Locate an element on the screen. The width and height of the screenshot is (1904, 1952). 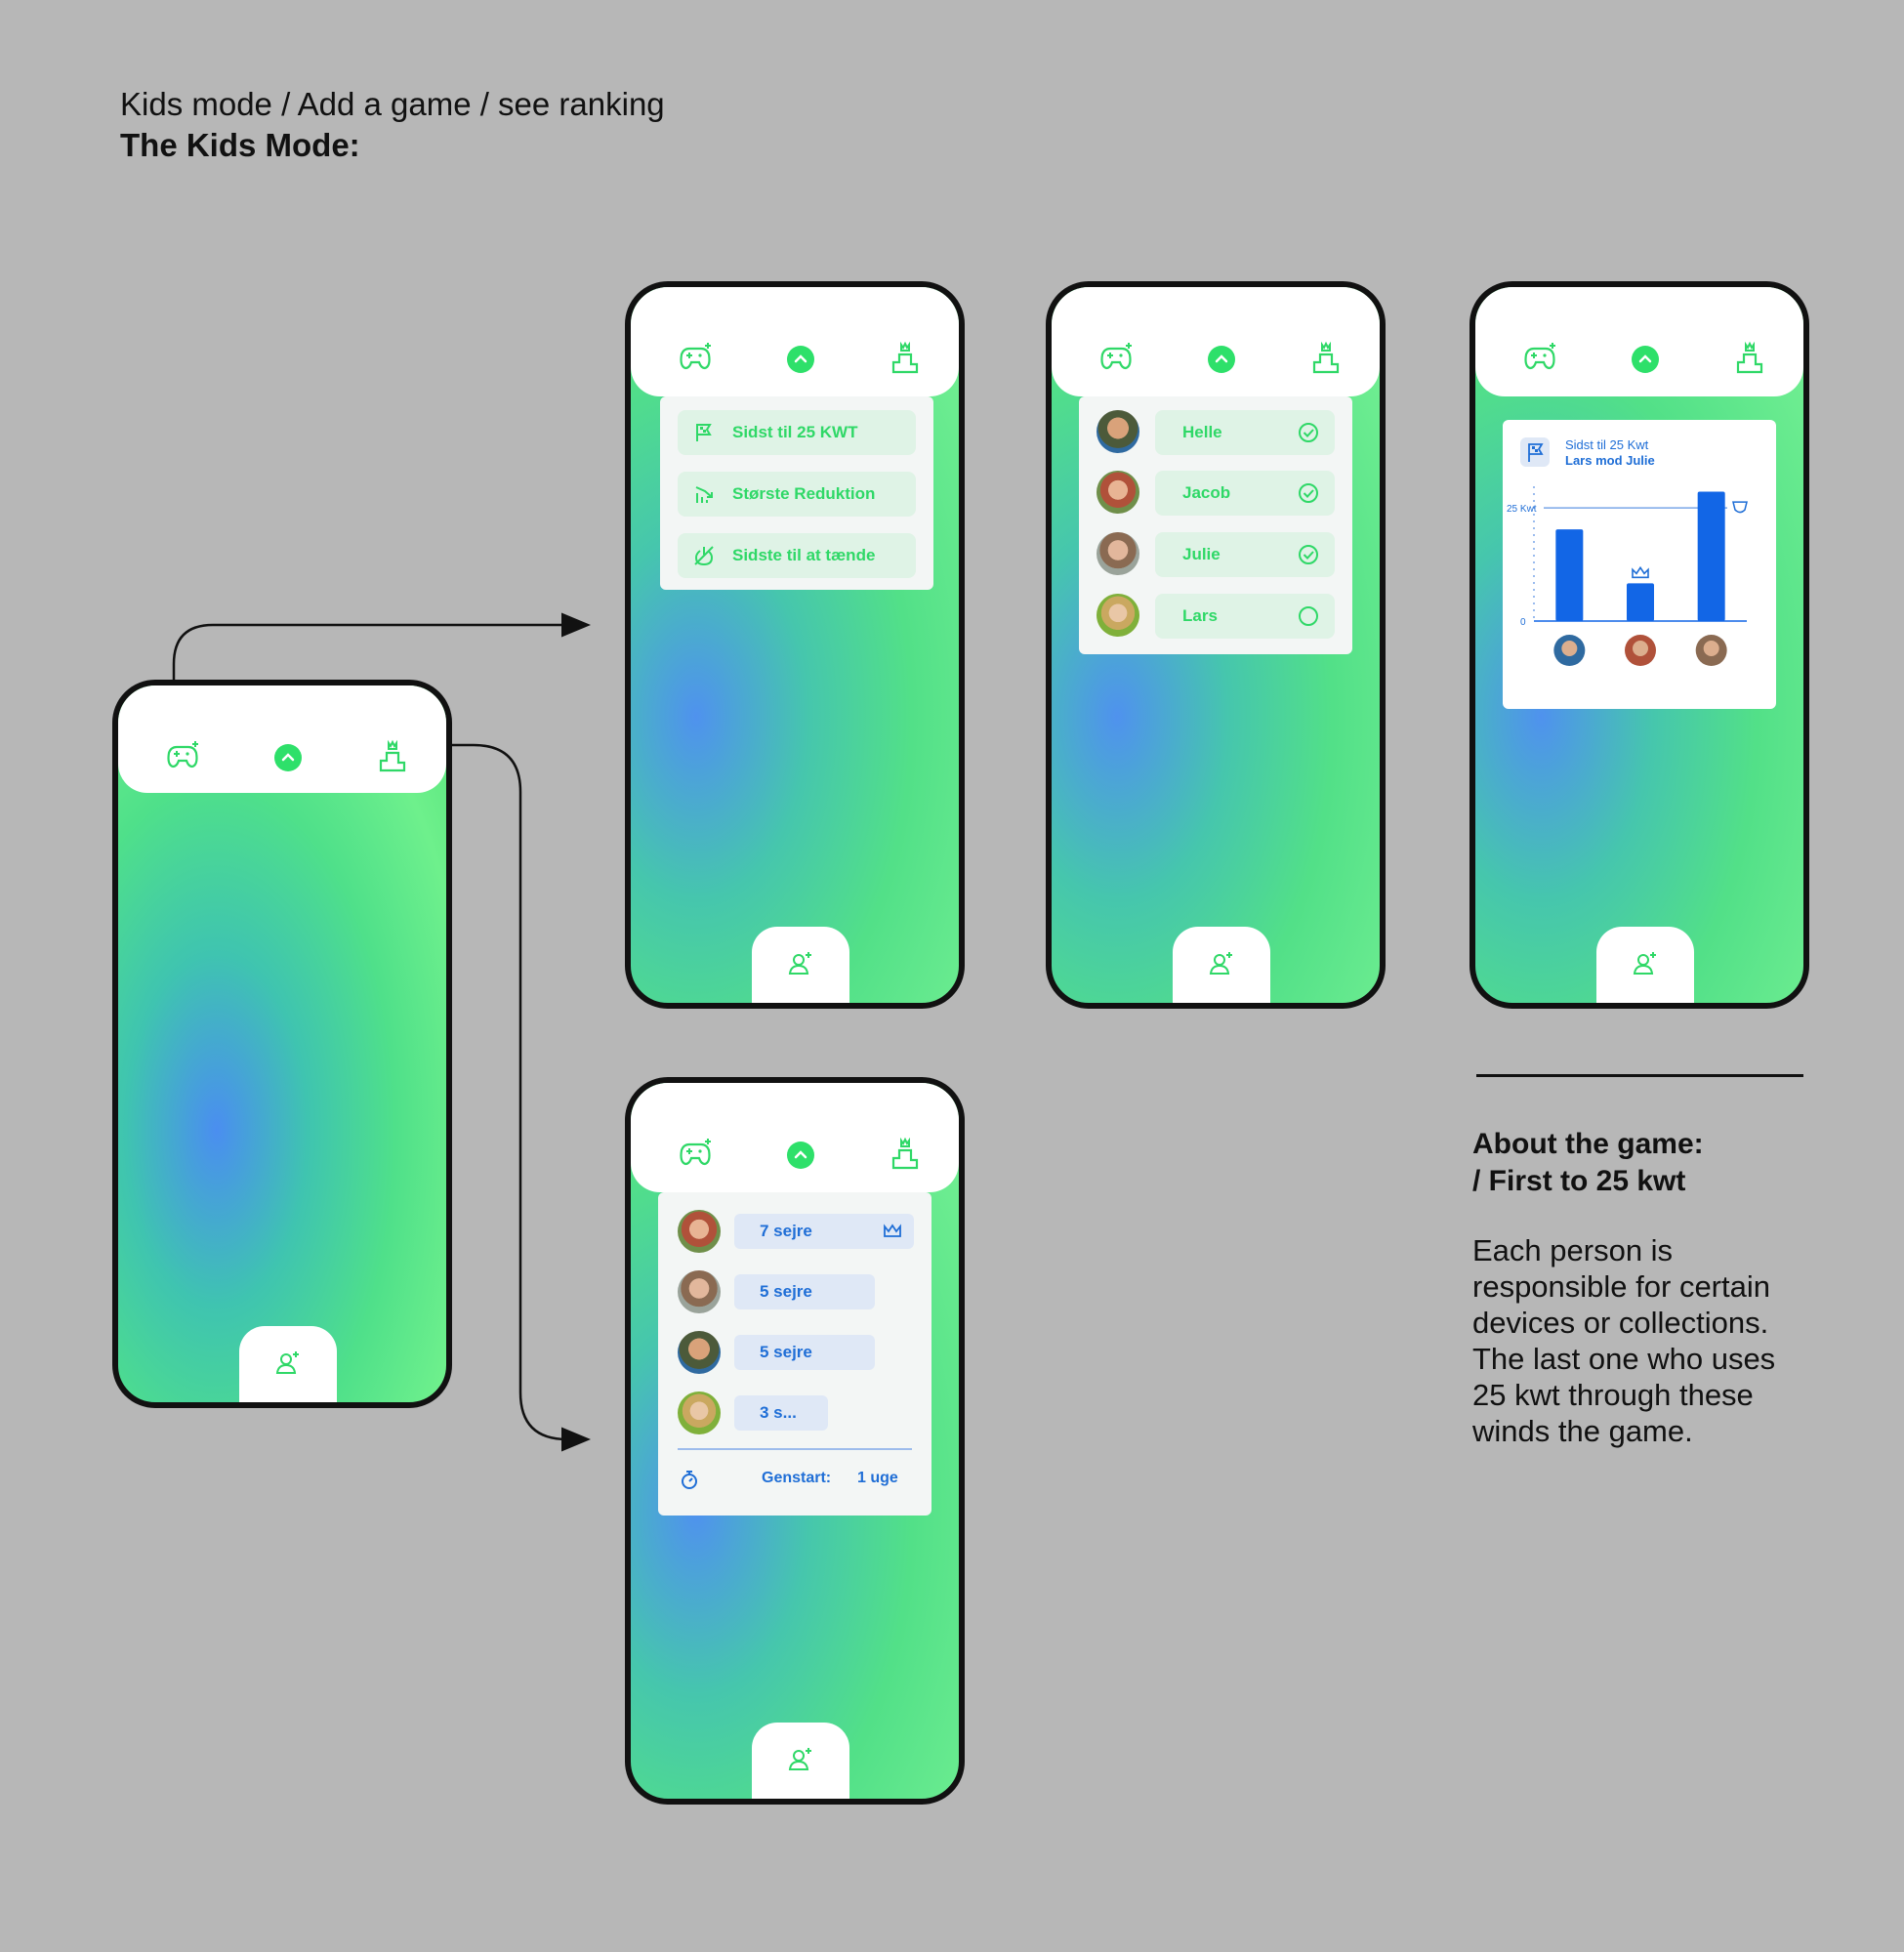
player-name: Julie is located at coordinates (1201, 554).